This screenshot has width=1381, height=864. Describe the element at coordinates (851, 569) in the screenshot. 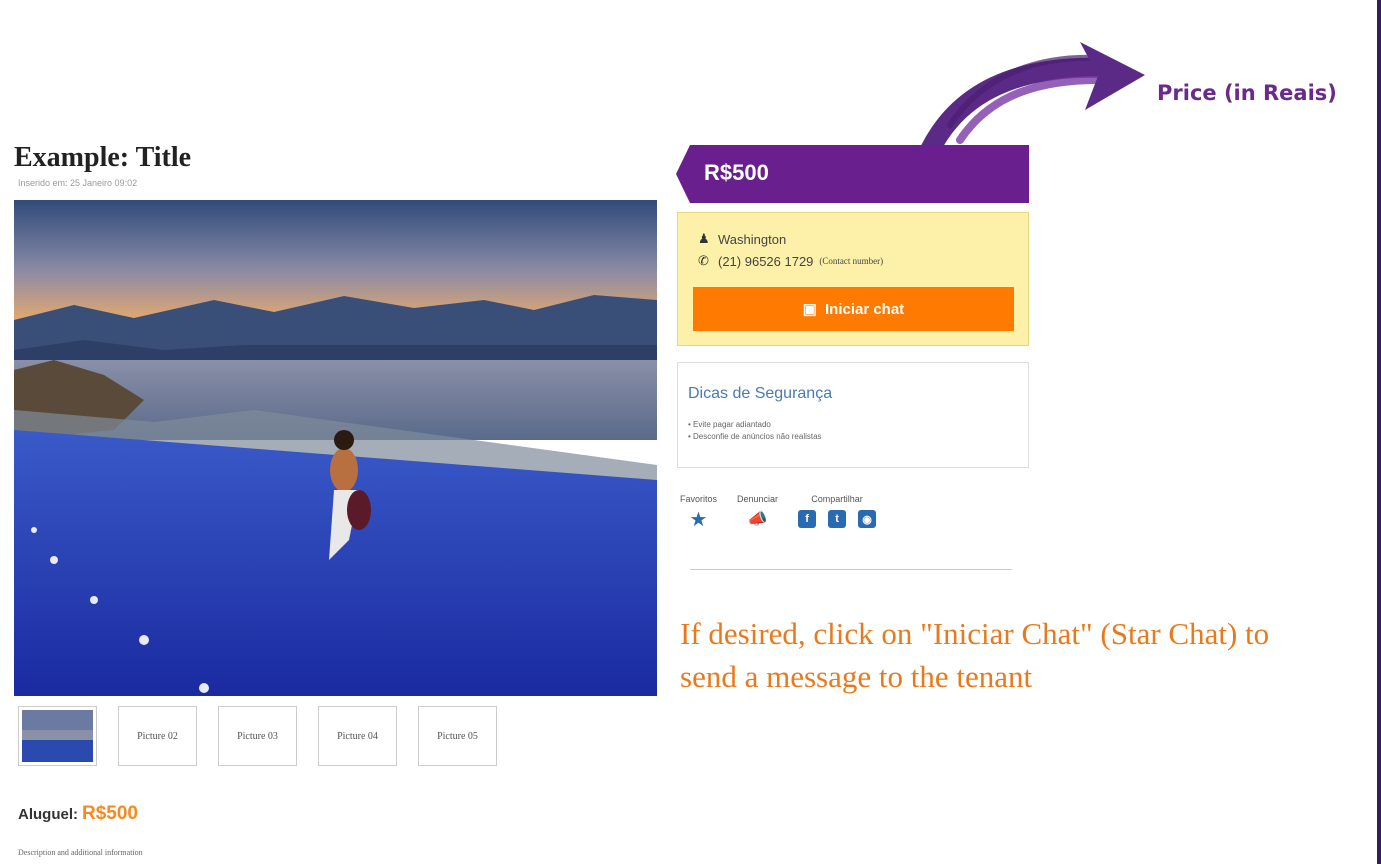

I see `divider` at that location.